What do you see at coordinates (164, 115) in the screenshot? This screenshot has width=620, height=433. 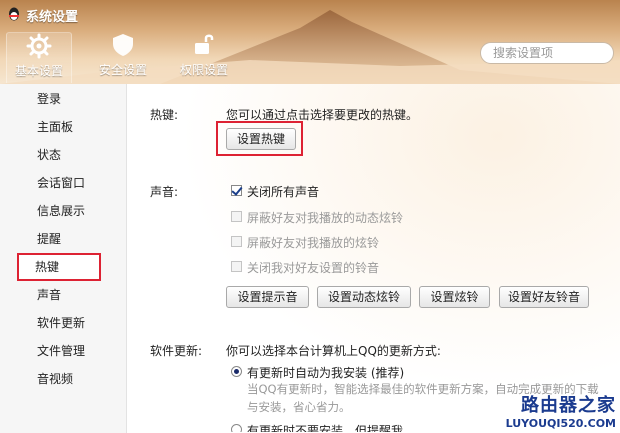 I see `hotkey-section-label: 热键:` at bounding box center [164, 115].